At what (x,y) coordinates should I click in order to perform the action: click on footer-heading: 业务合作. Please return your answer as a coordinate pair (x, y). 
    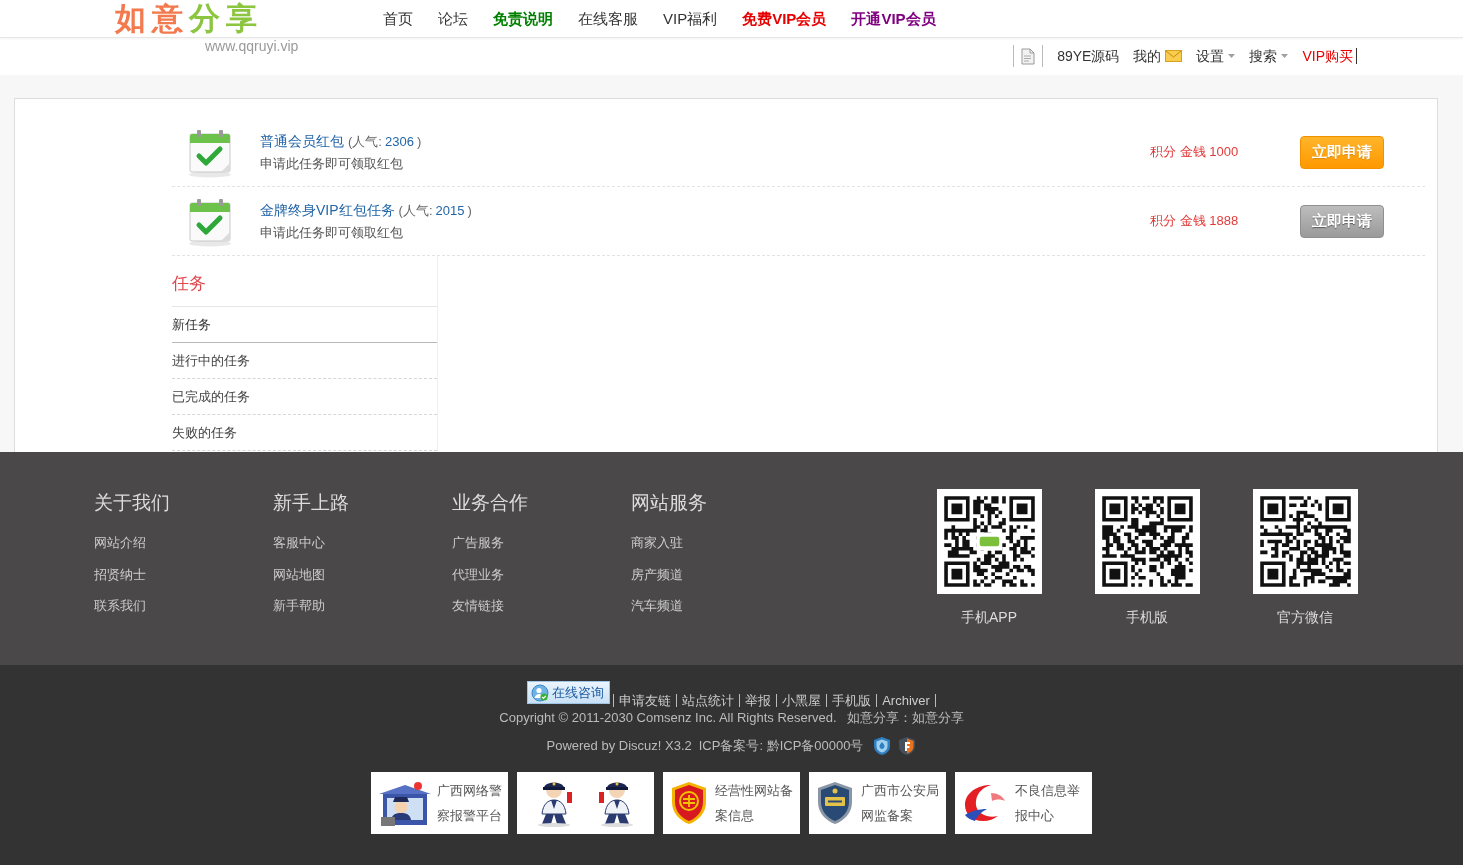
    Looking at the image, I should click on (490, 503).